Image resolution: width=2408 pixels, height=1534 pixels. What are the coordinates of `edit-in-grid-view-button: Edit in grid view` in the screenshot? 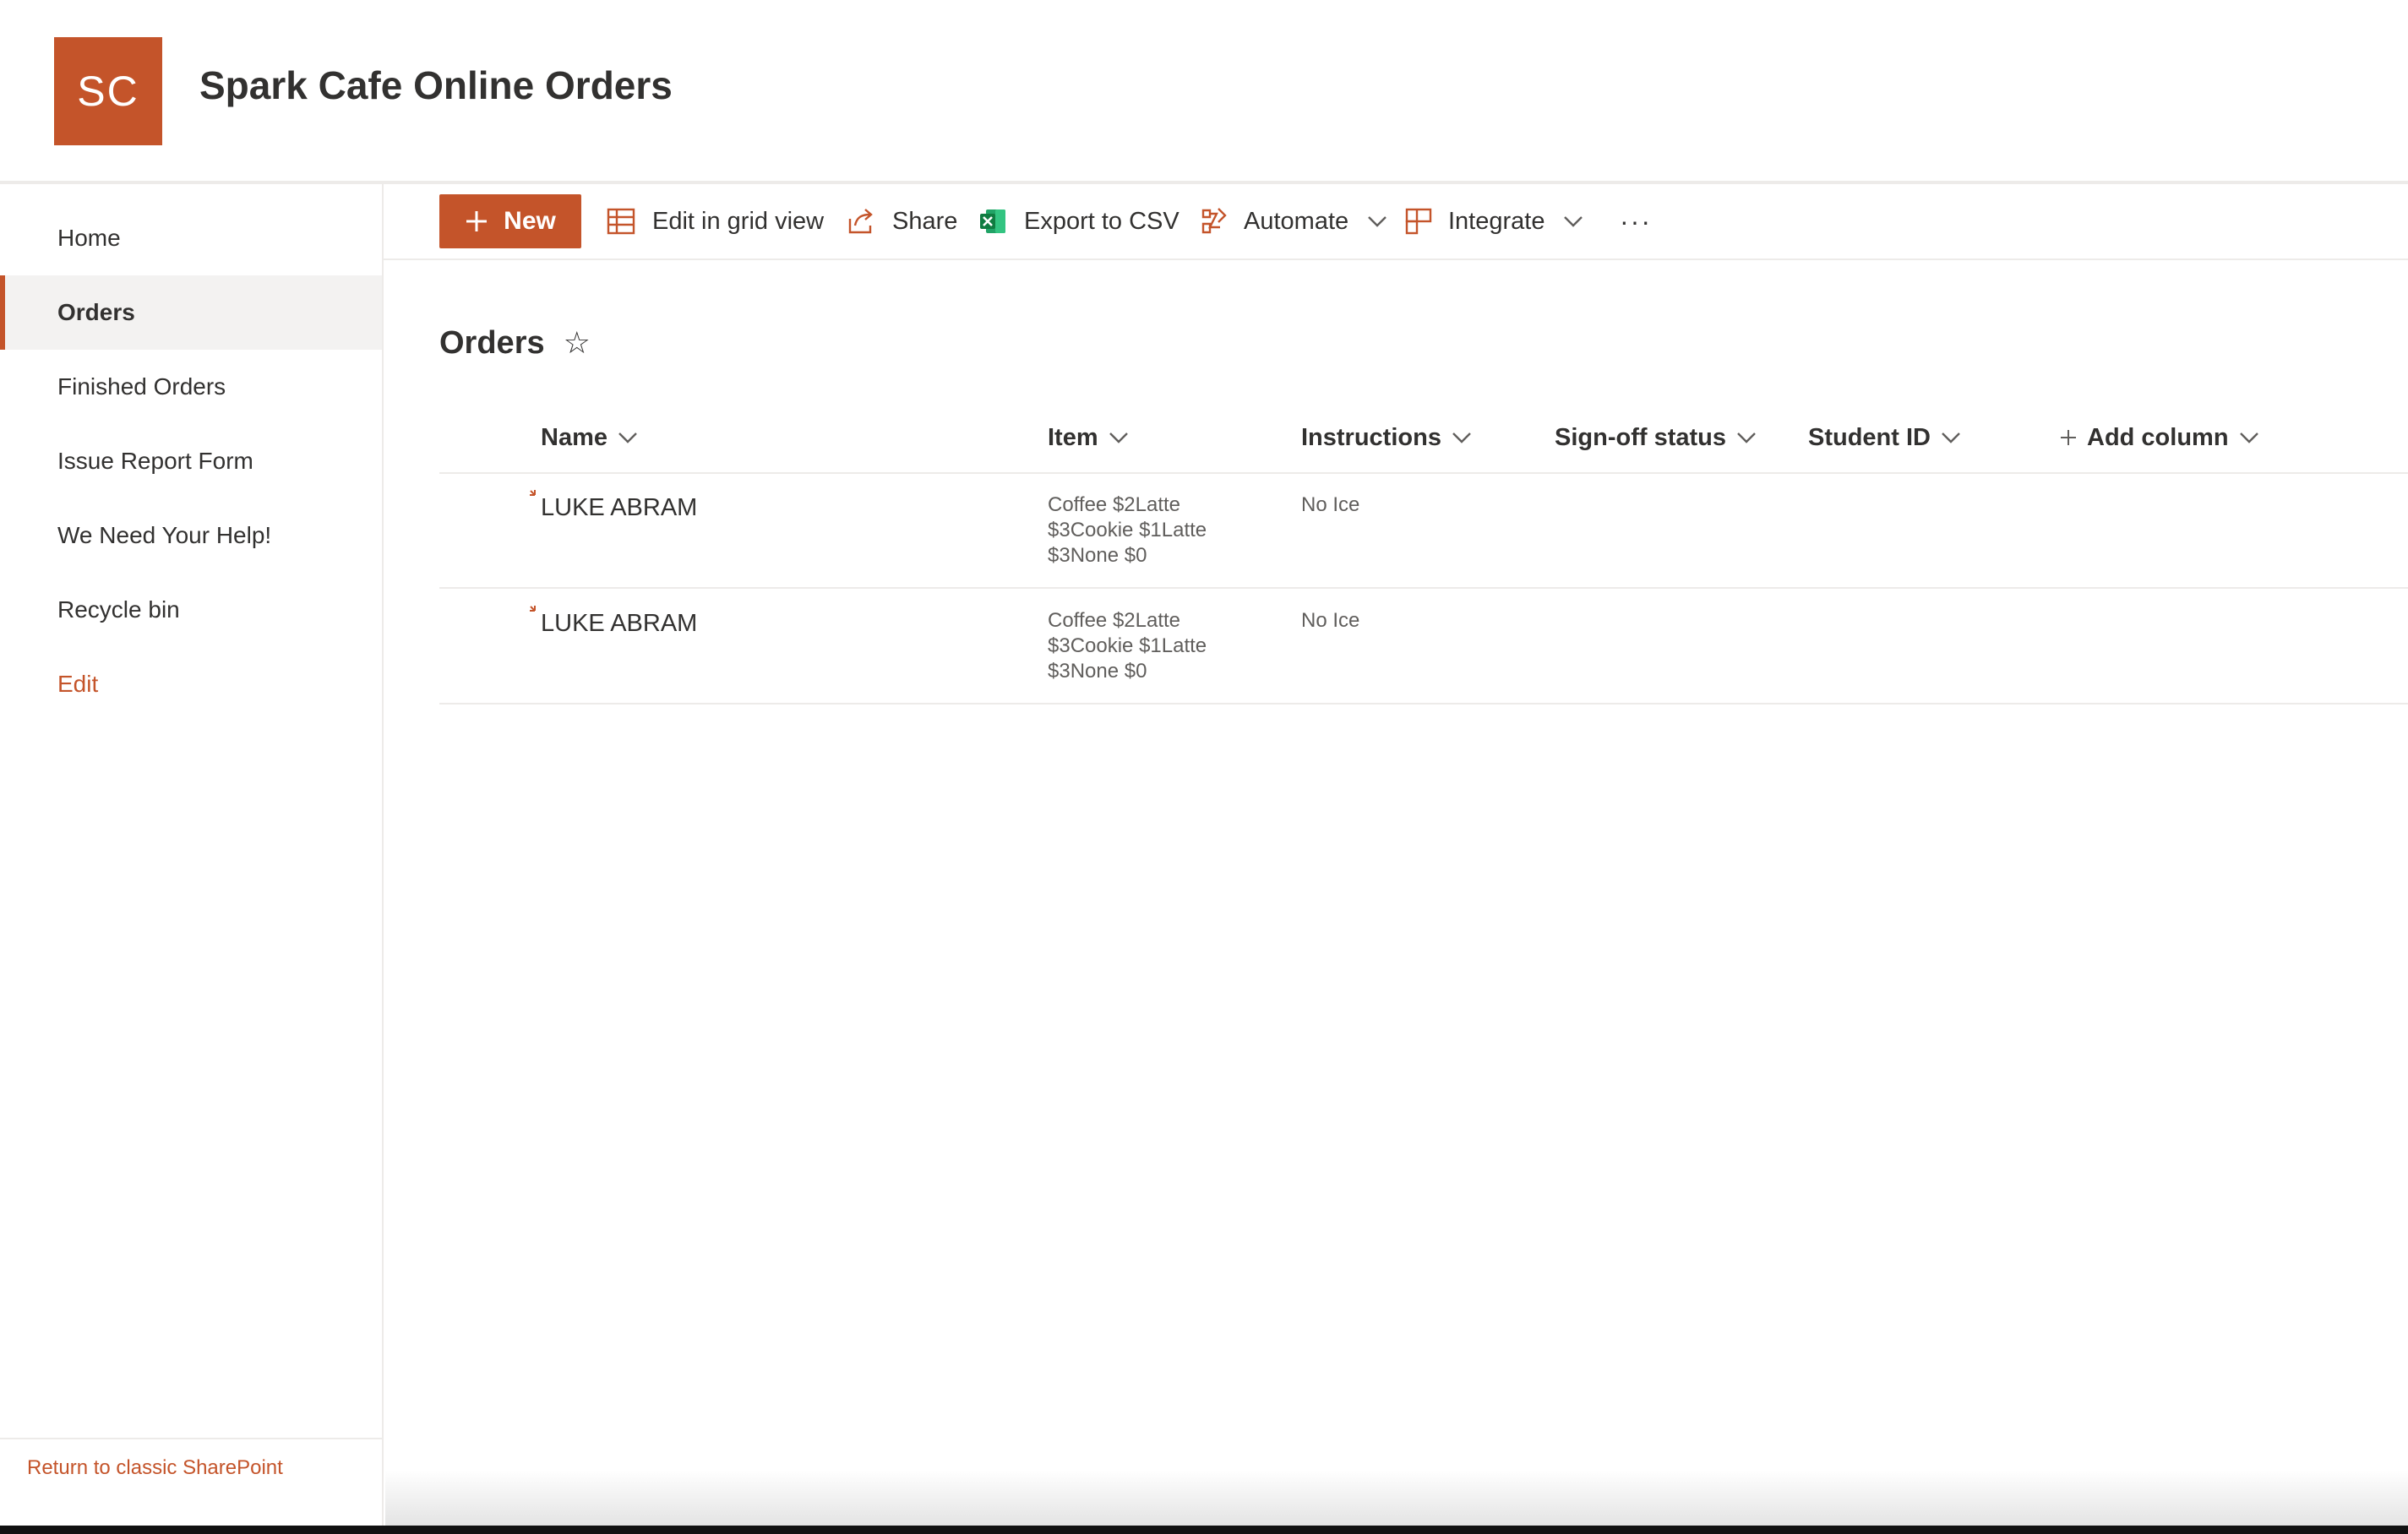 It's located at (715, 221).